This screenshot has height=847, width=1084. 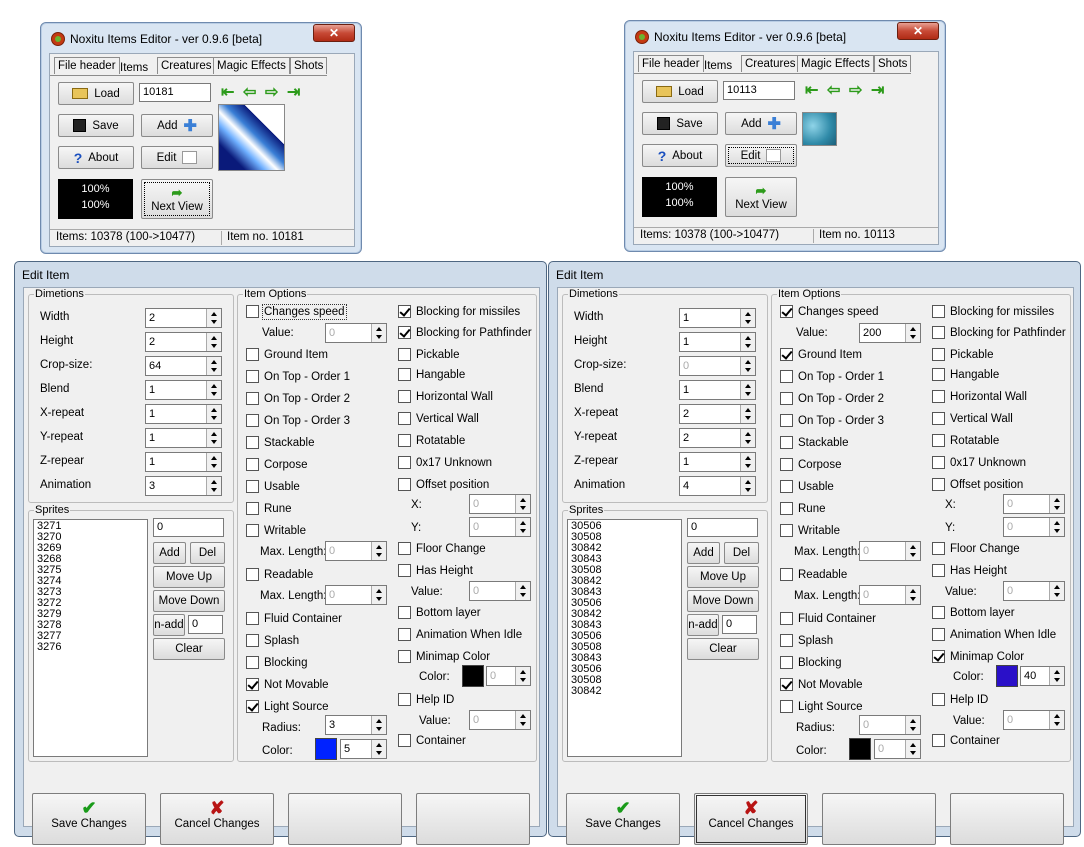 I want to click on tab-file-header: File header, so click(x=671, y=63).